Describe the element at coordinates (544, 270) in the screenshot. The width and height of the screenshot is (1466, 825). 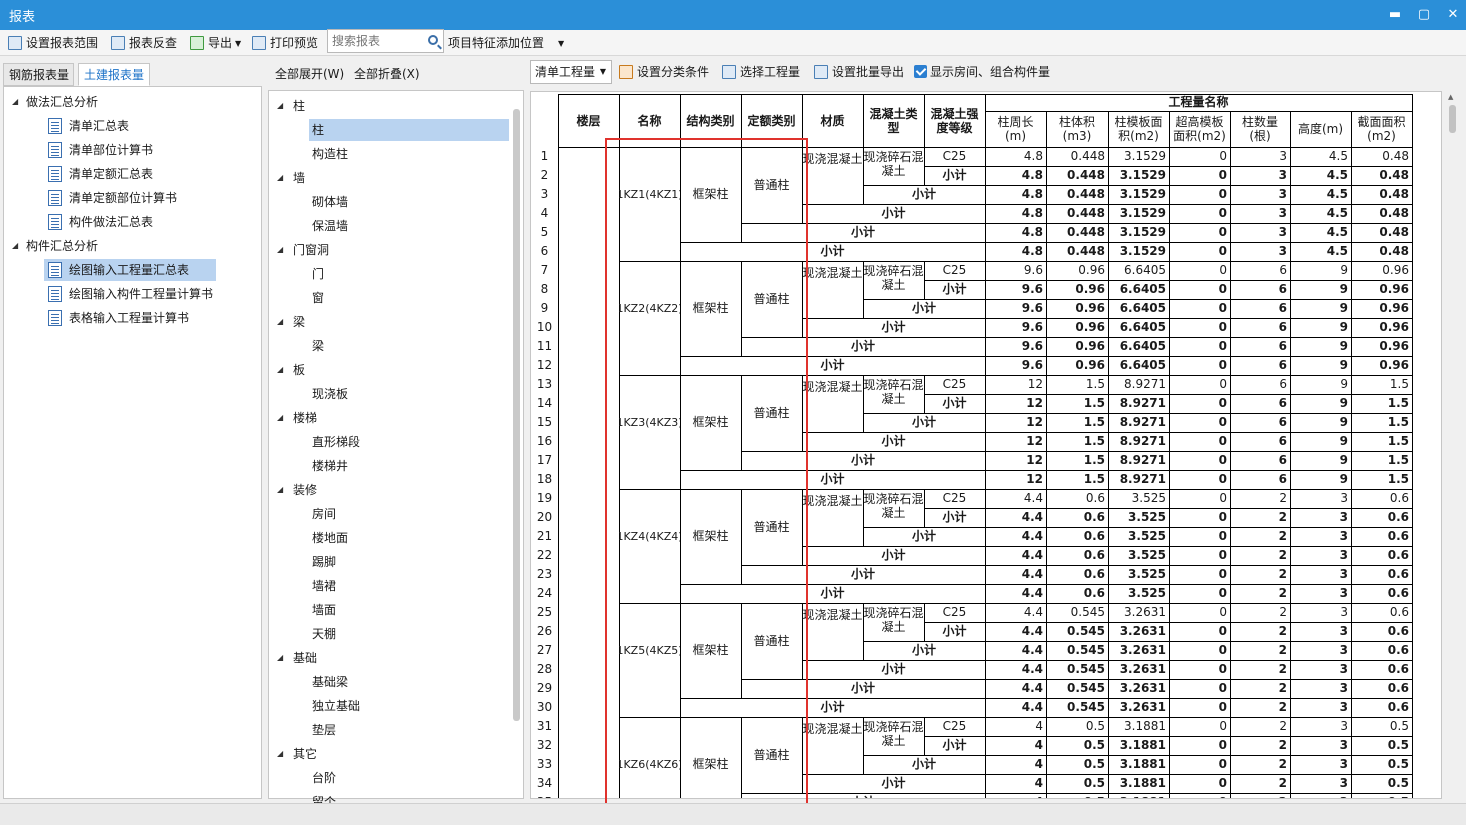
I see `row-number: 7` at that location.